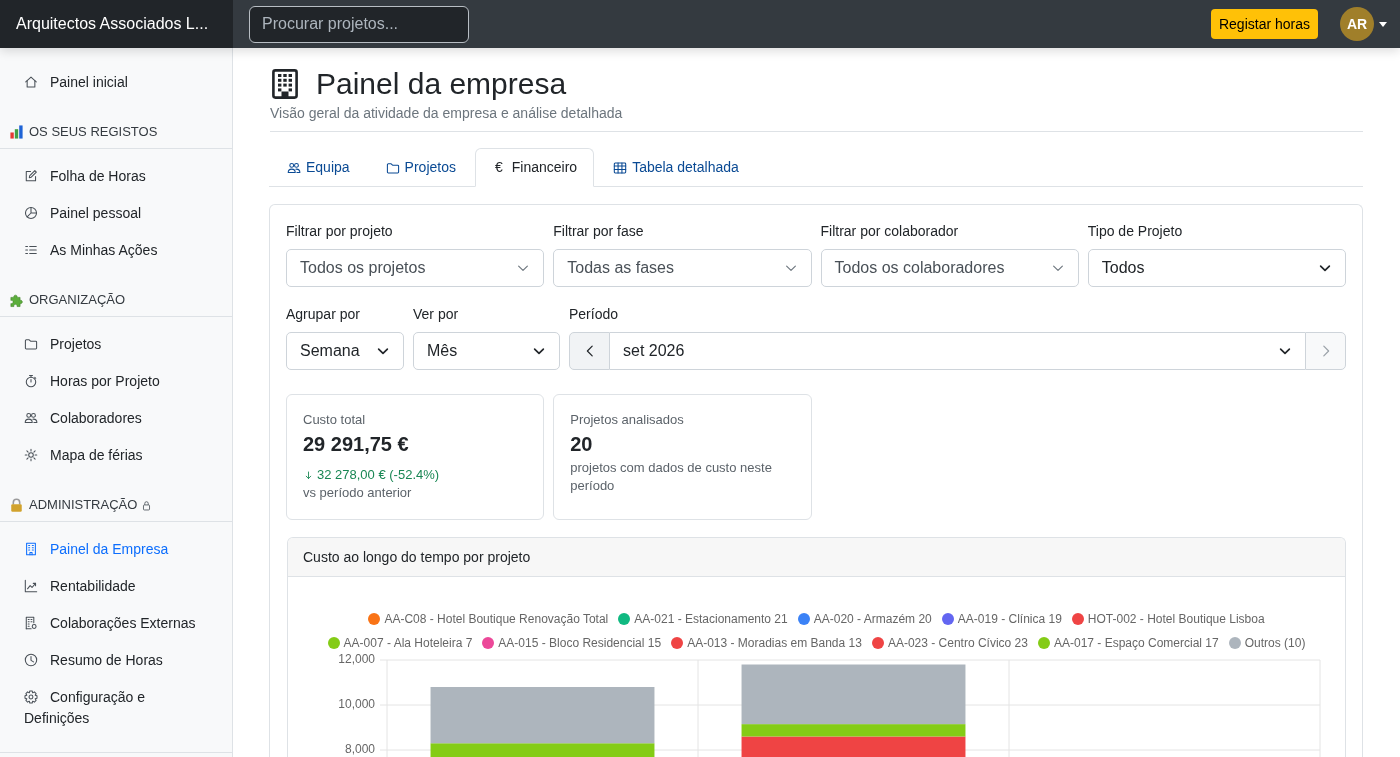 The image size is (1400, 757). Describe the element at coordinates (872, 619) in the screenshot. I see `legend-label: AA-020 - Armazém 20` at that location.